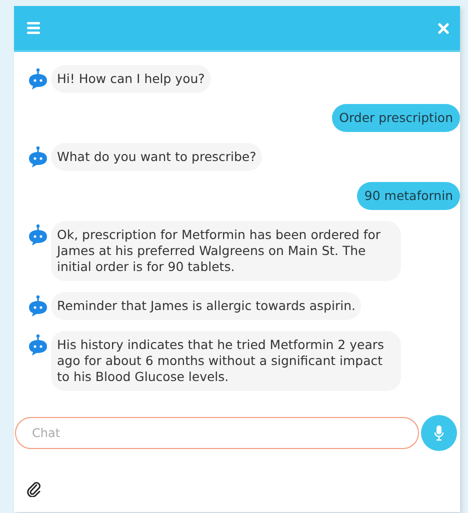  What do you see at coordinates (156, 157) in the screenshot?
I see `bot-message: What do you want to prescribe?` at bounding box center [156, 157].